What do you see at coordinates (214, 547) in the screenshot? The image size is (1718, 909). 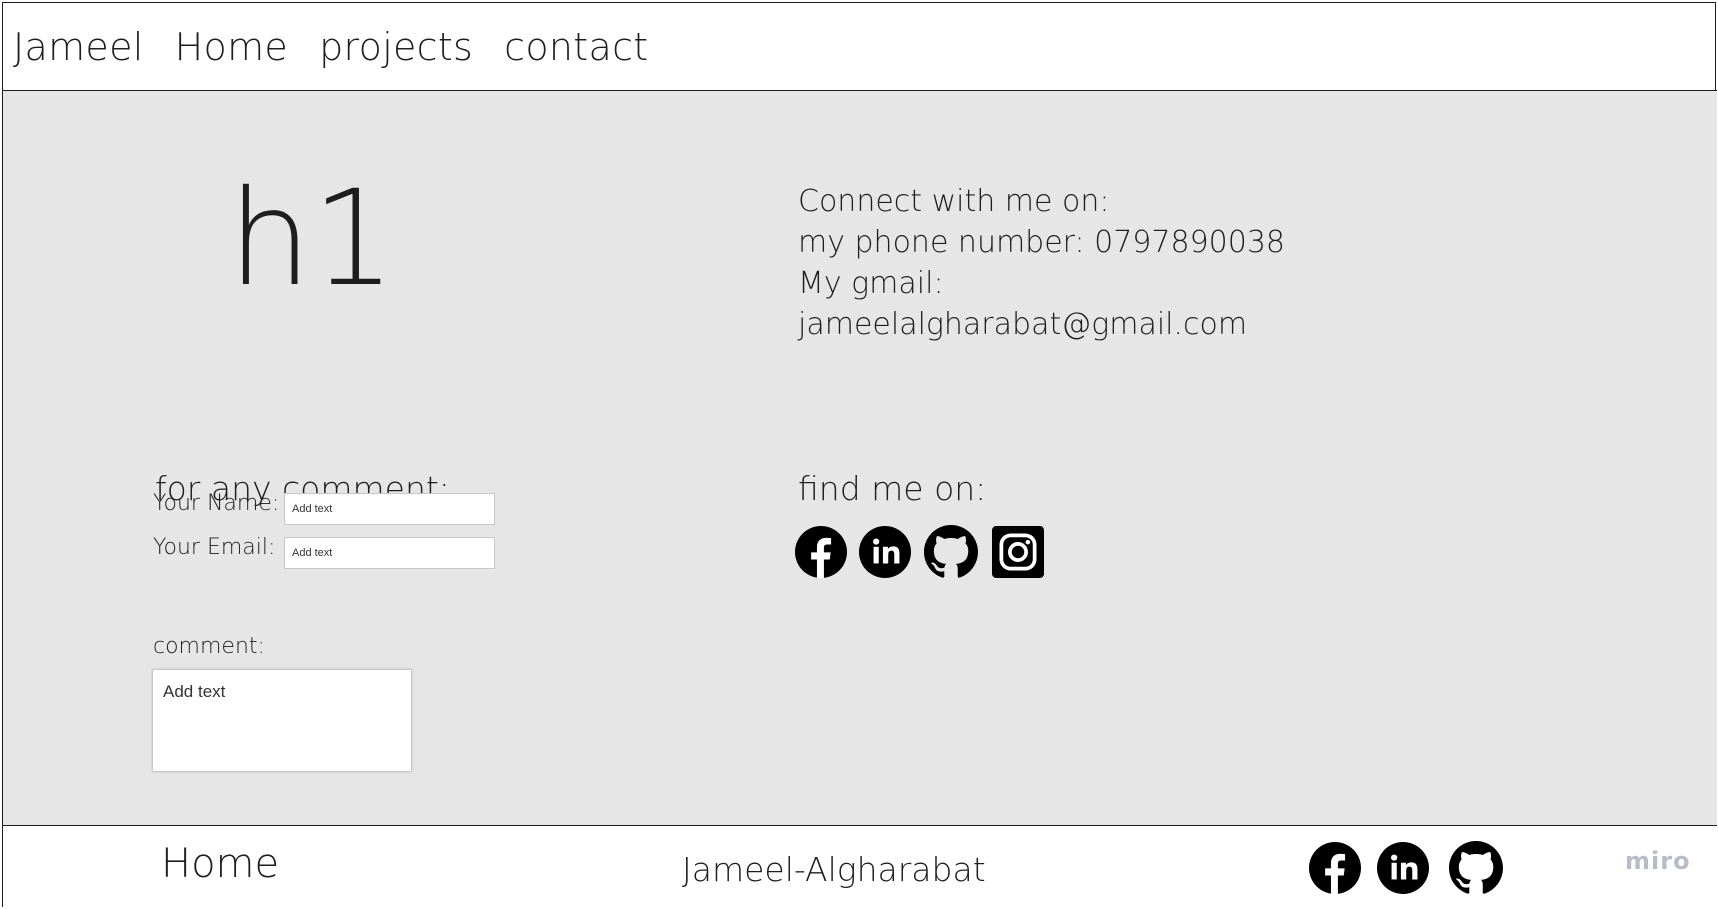 I see `email-label: Your Email:` at bounding box center [214, 547].